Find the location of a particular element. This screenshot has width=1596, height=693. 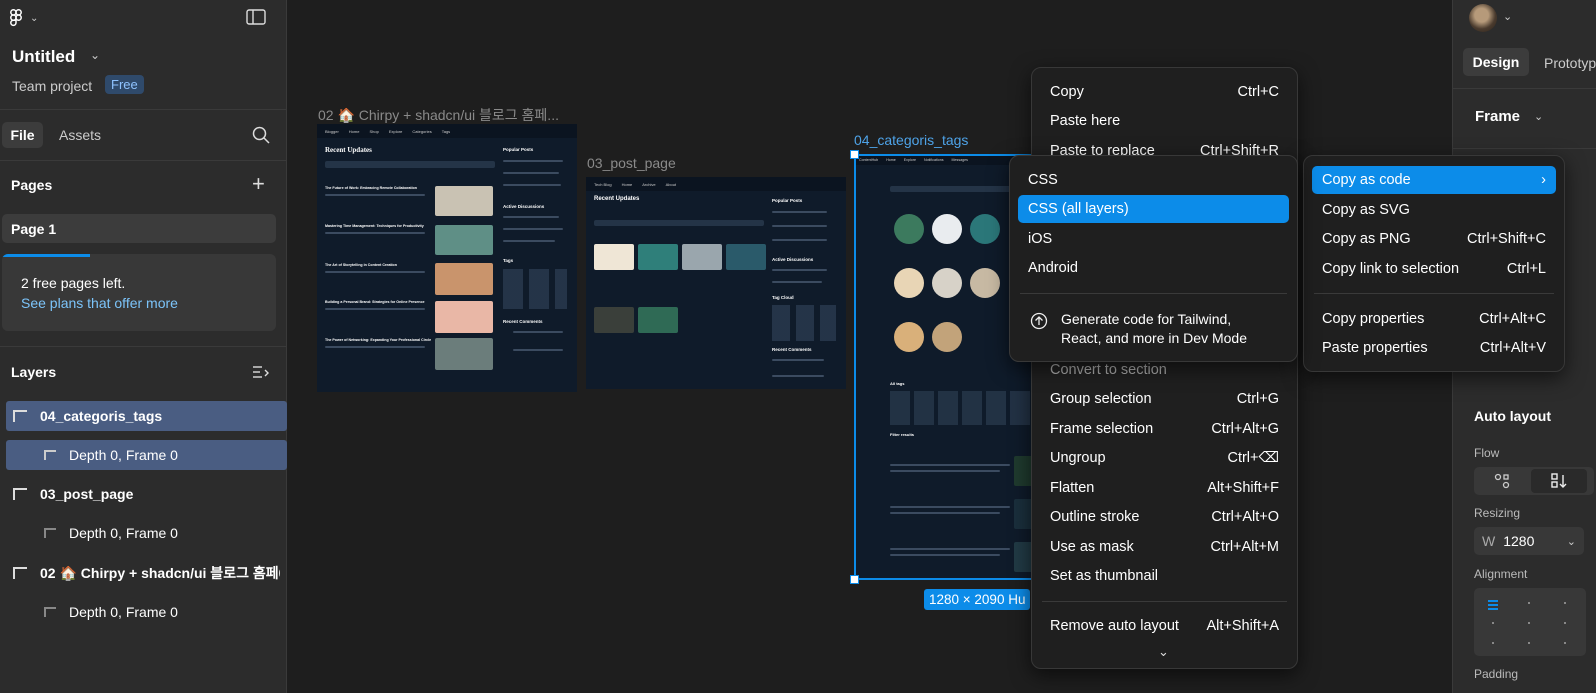

menu-item-android: Android is located at coordinates (1153, 268).